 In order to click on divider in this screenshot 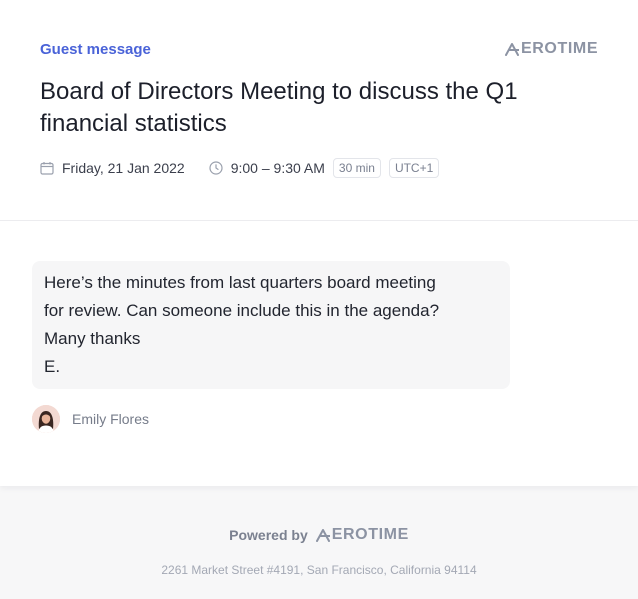, I will do `click(319, 220)`.